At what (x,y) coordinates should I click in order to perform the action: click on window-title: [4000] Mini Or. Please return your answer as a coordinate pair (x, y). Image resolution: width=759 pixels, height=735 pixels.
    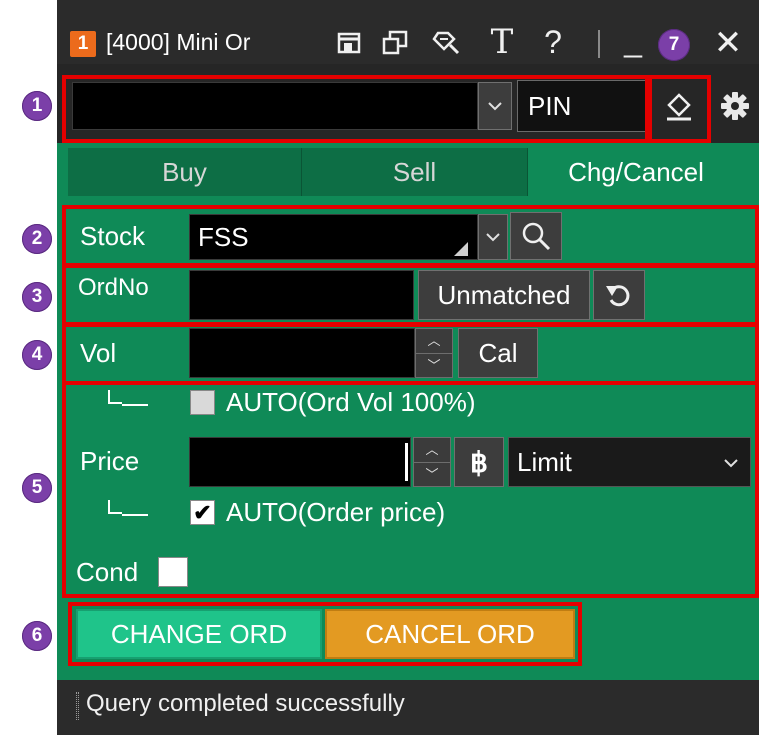
    Looking at the image, I should click on (178, 42).